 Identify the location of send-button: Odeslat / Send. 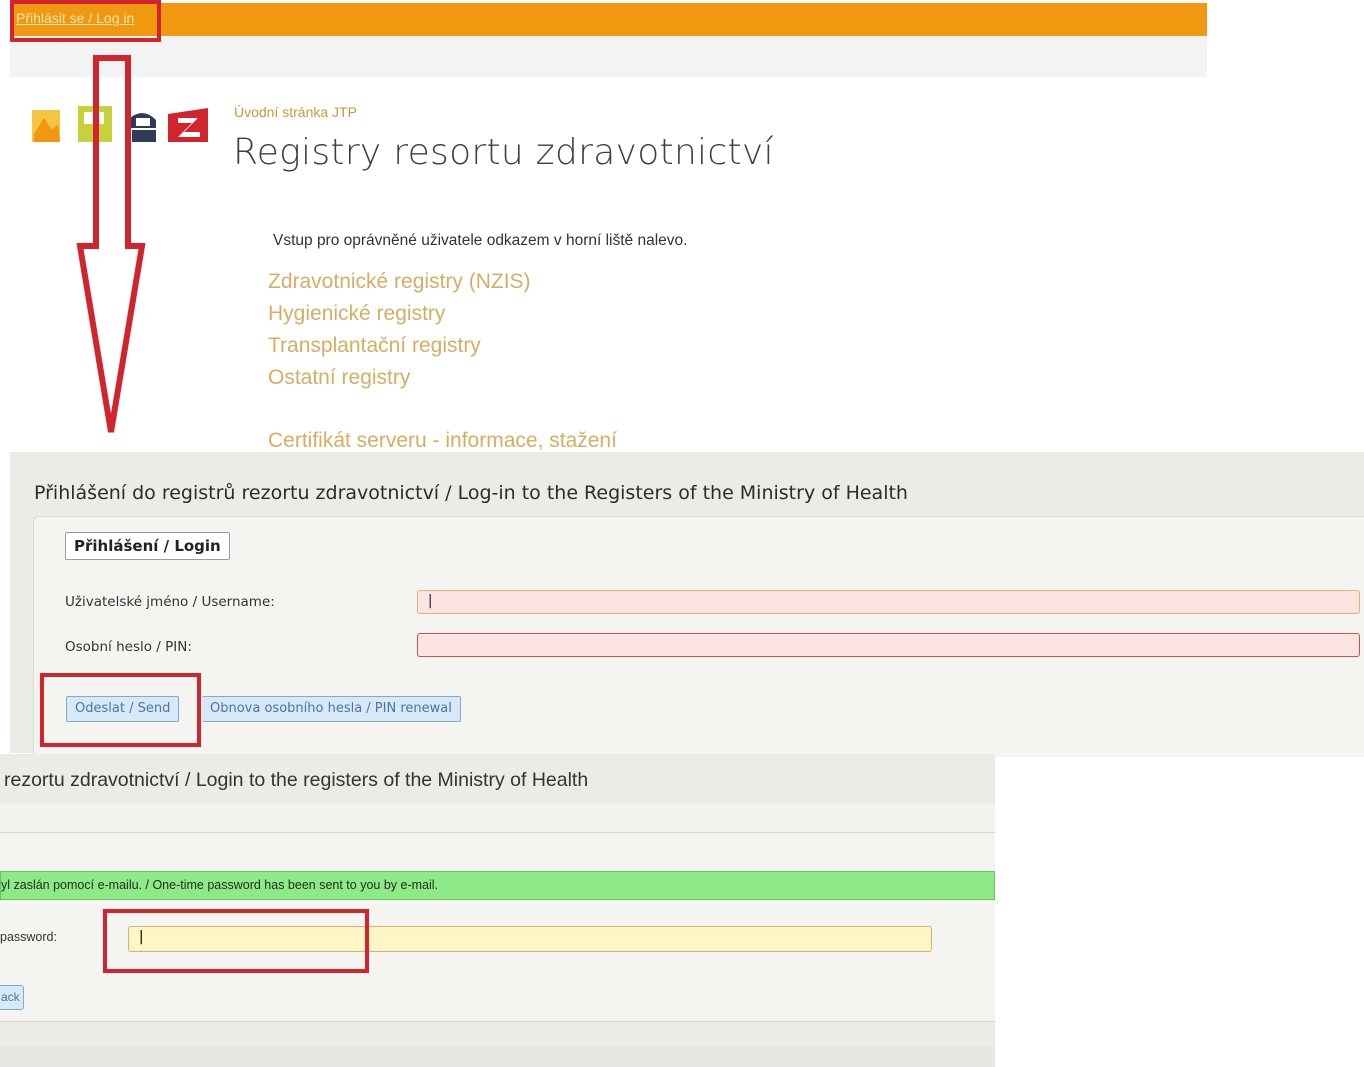
(123, 709).